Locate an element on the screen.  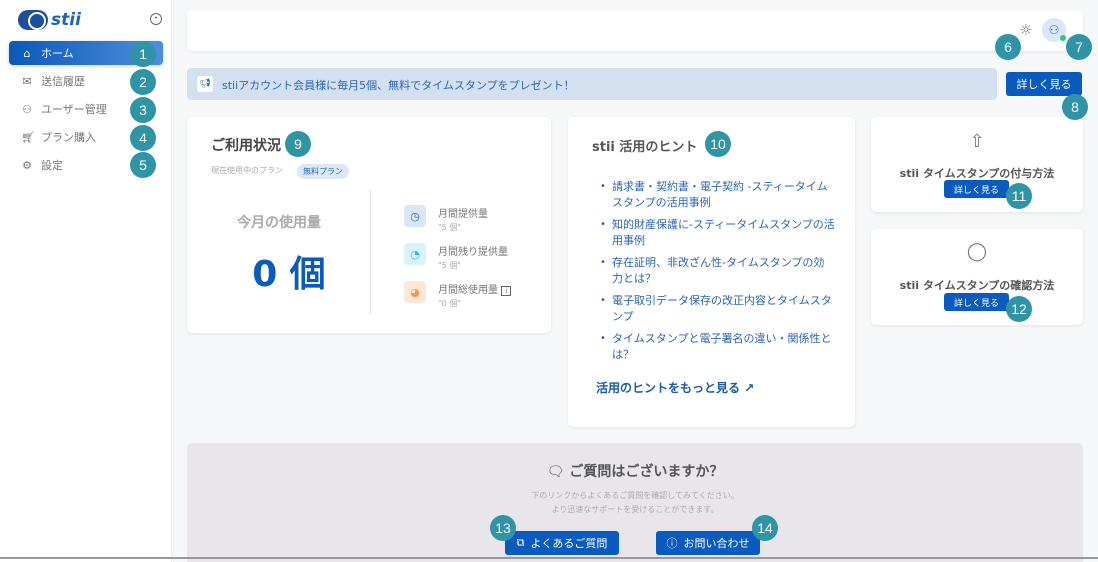
promo-text: stiiアカウント会員様に毎月5個、無料でタイムスタンプをプレゼント！ is located at coordinates (398, 85).